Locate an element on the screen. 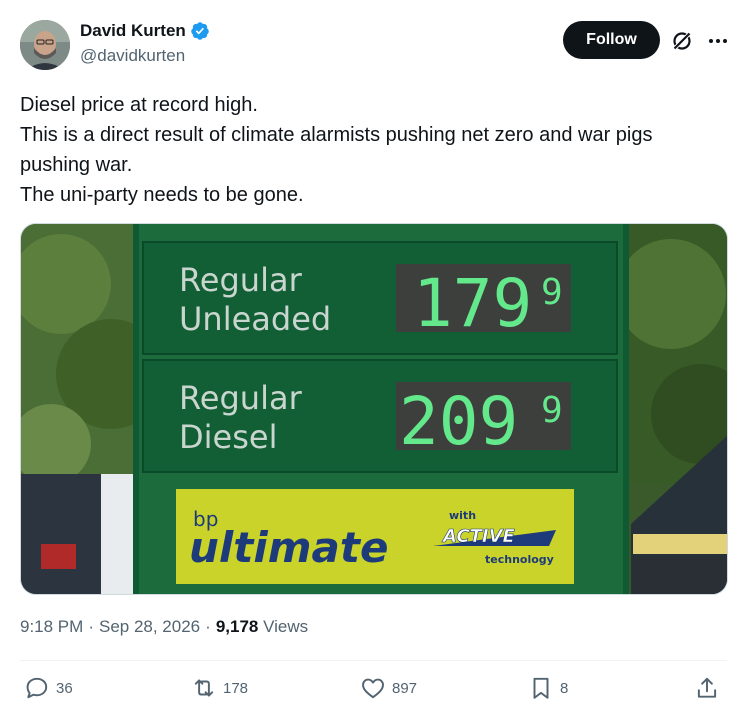 This screenshot has height=720, width=747. reply-count: 36 is located at coordinates (64, 688).